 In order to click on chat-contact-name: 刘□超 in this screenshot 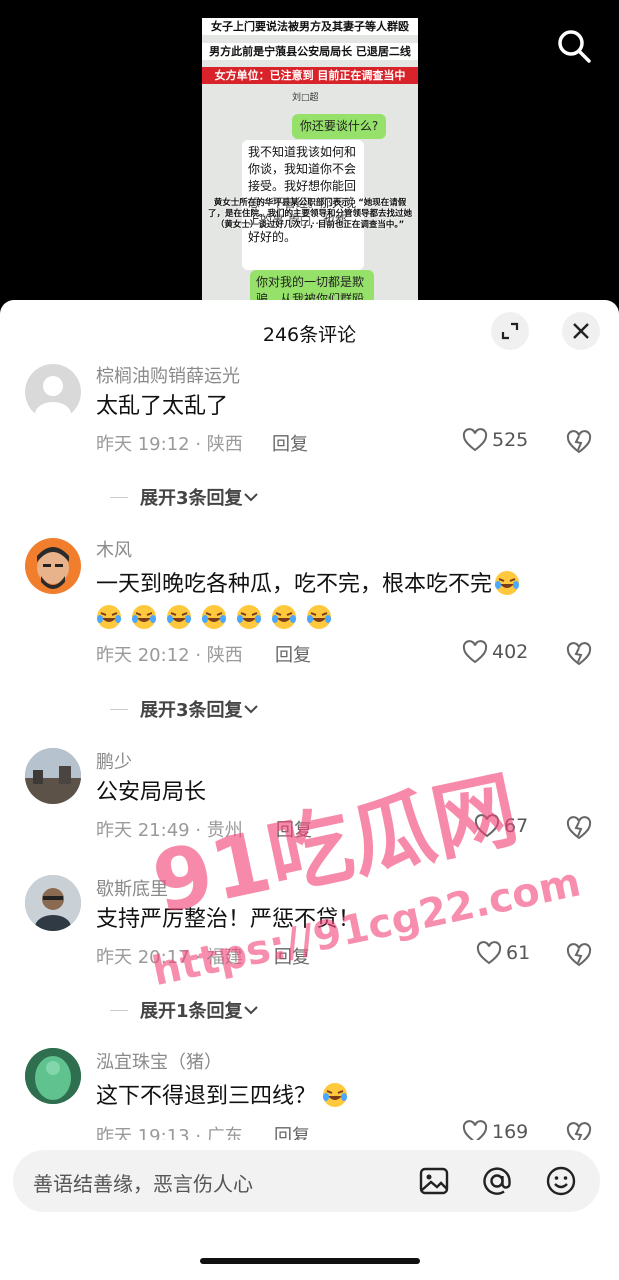, I will do `click(305, 98)`.